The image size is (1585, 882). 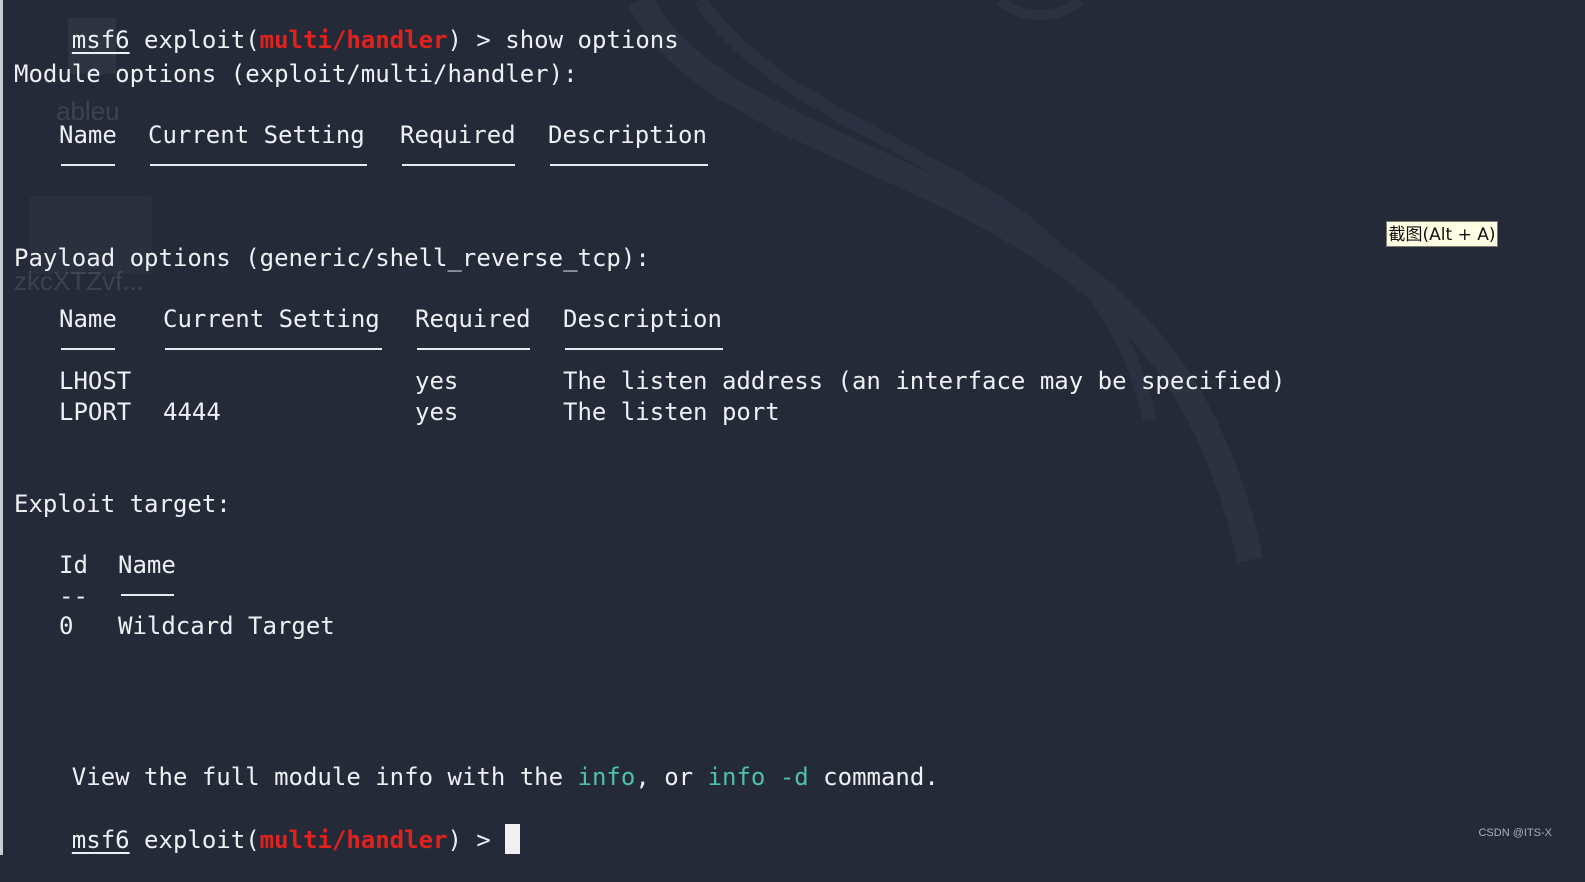 I want to click on prompt-command: show options, so click(x=592, y=40).